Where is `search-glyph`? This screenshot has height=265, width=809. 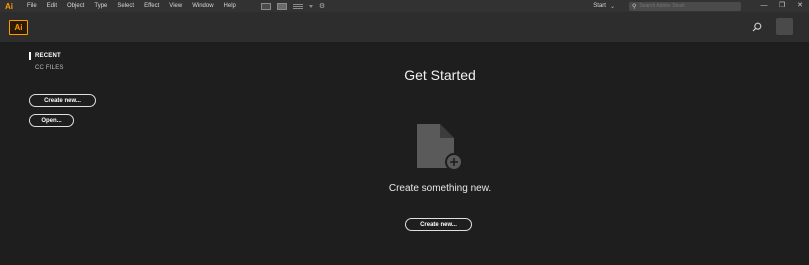 search-glyph is located at coordinates (757, 27).